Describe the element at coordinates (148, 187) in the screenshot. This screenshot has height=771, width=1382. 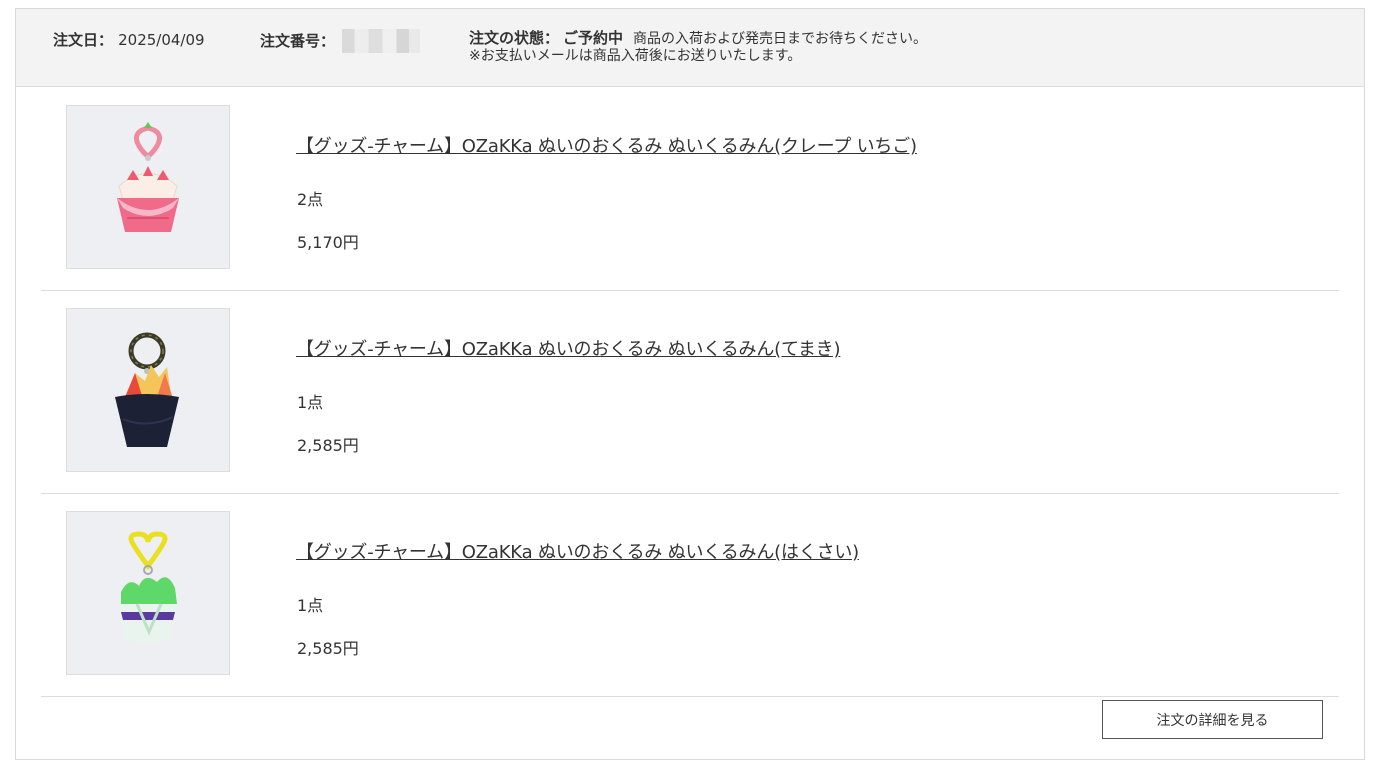
I see `crepe-strawberry-charm-image` at that location.